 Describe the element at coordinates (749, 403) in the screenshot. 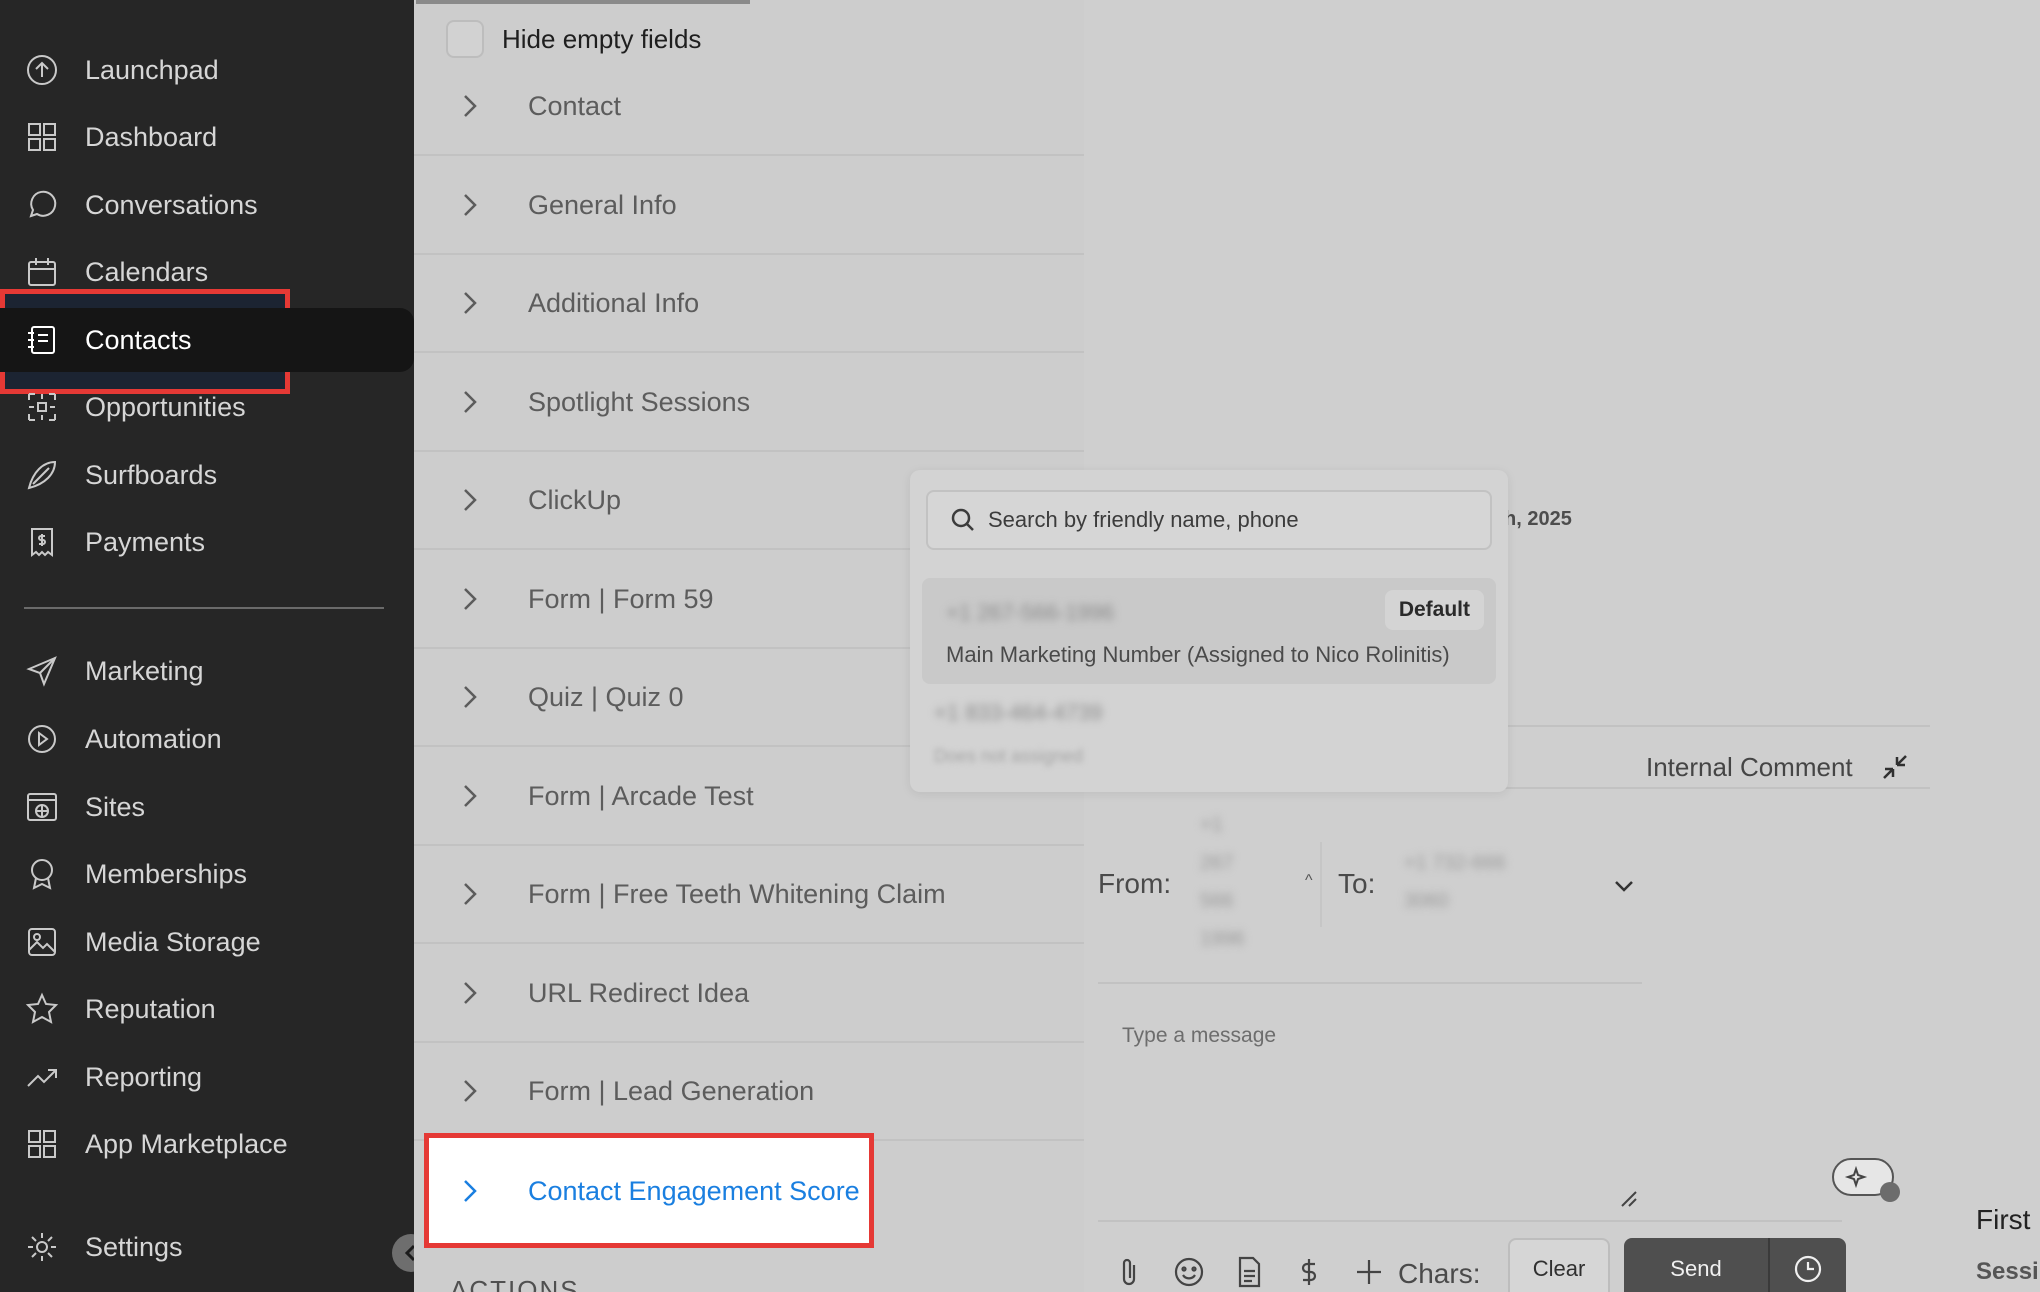

I see `section-spotlight-sessions: Spotlight Sessions` at that location.